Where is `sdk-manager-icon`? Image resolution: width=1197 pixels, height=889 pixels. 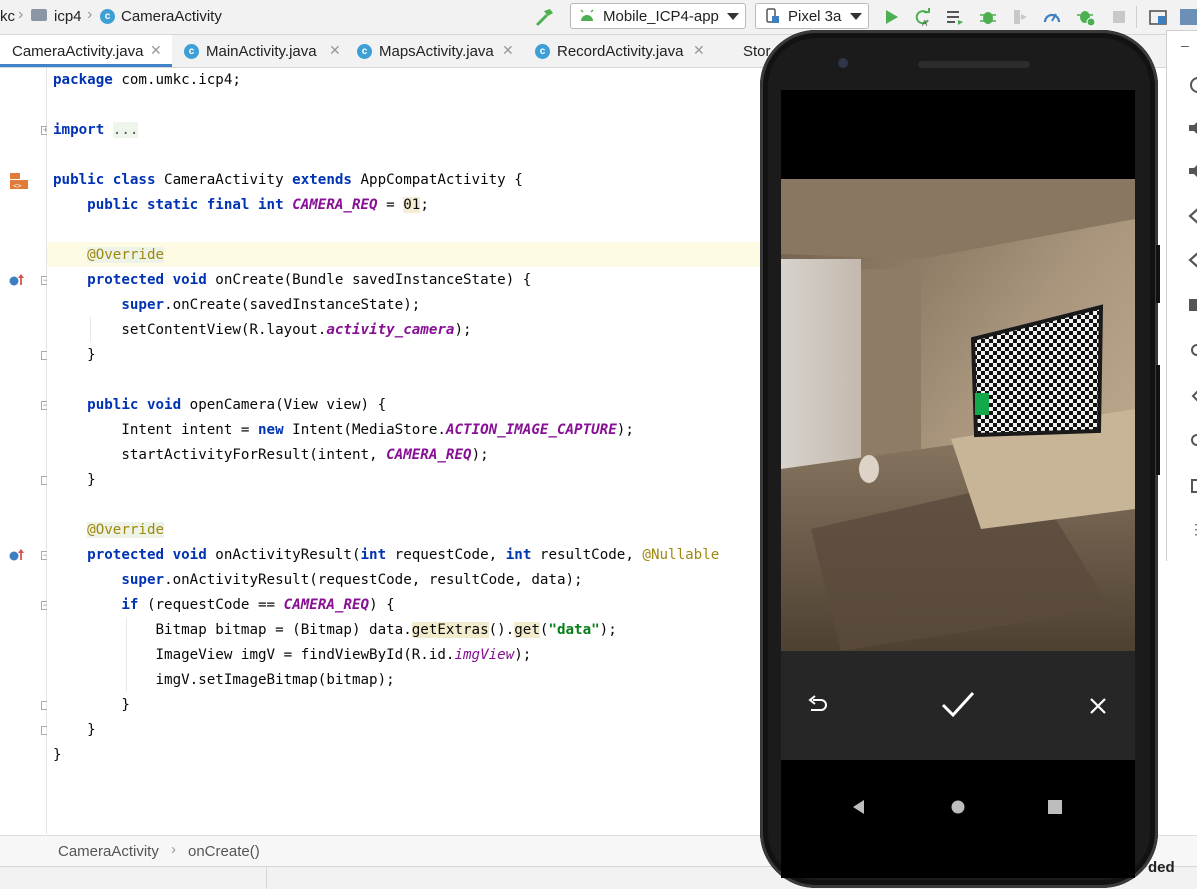
sdk-manager-icon is located at coordinates (1188, 17).